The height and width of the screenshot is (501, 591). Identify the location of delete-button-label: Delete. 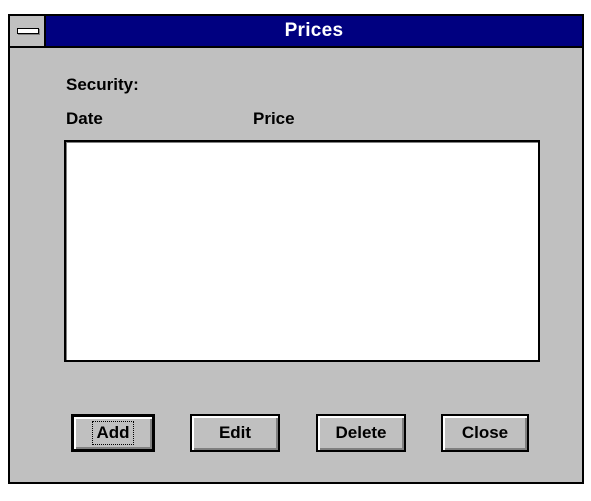
(361, 432).